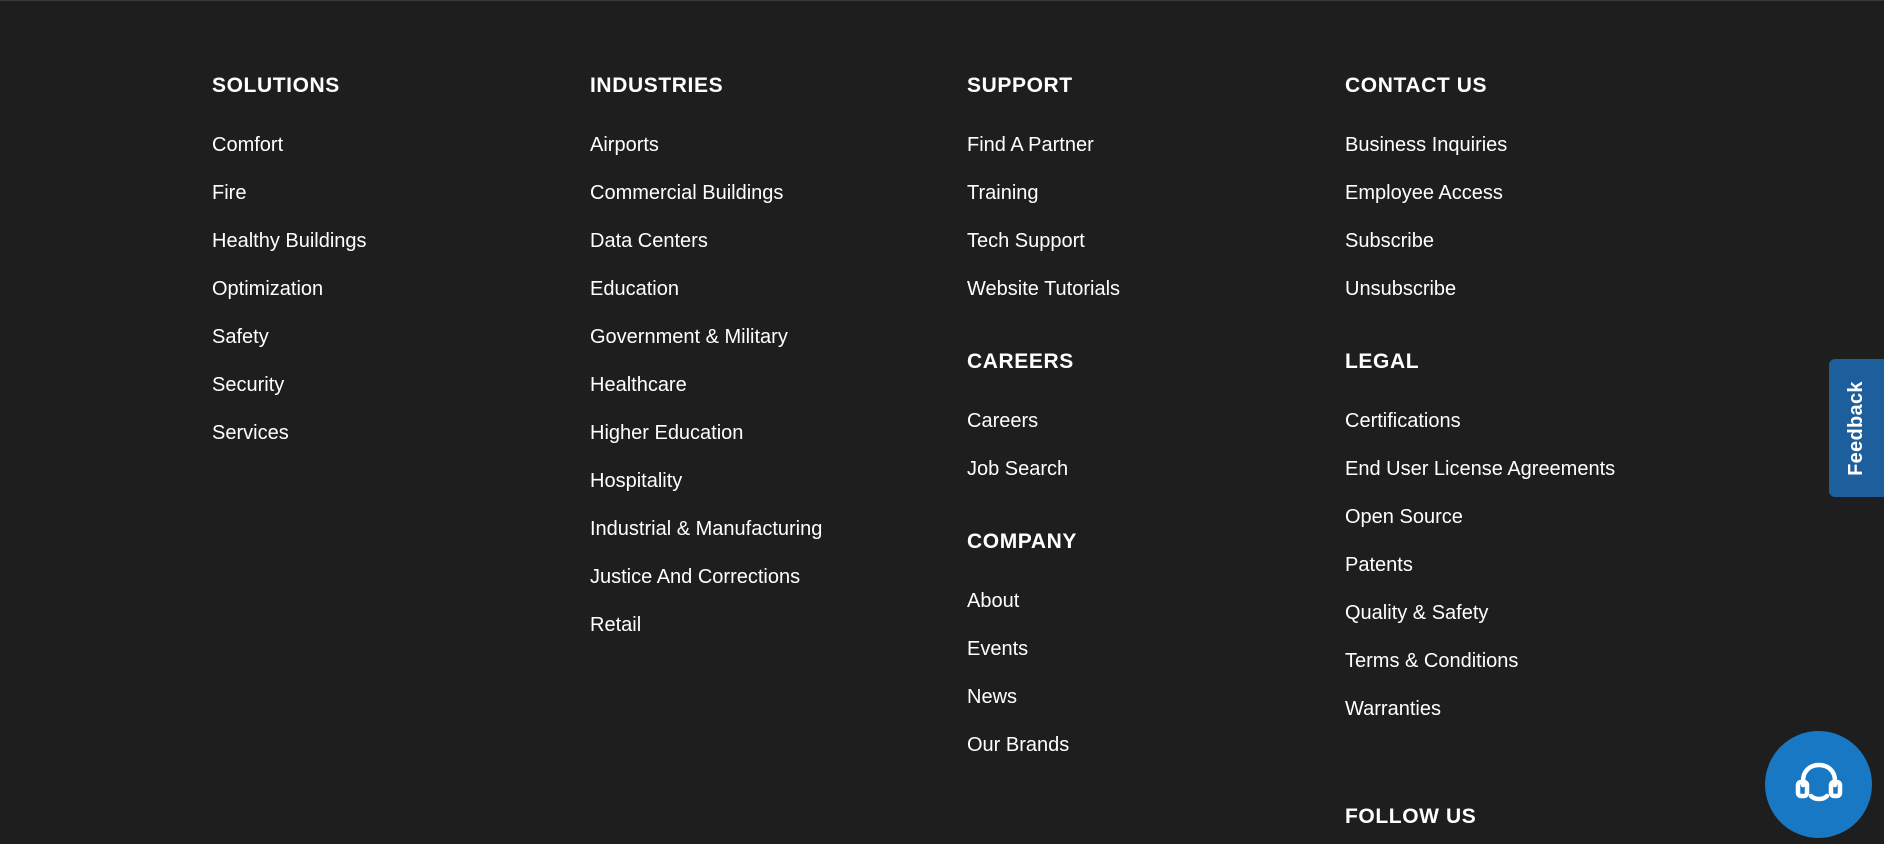 This screenshot has height=844, width=1884. What do you see at coordinates (289, 397) in the screenshot?
I see `list-item: Security` at bounding box center [289, 397].